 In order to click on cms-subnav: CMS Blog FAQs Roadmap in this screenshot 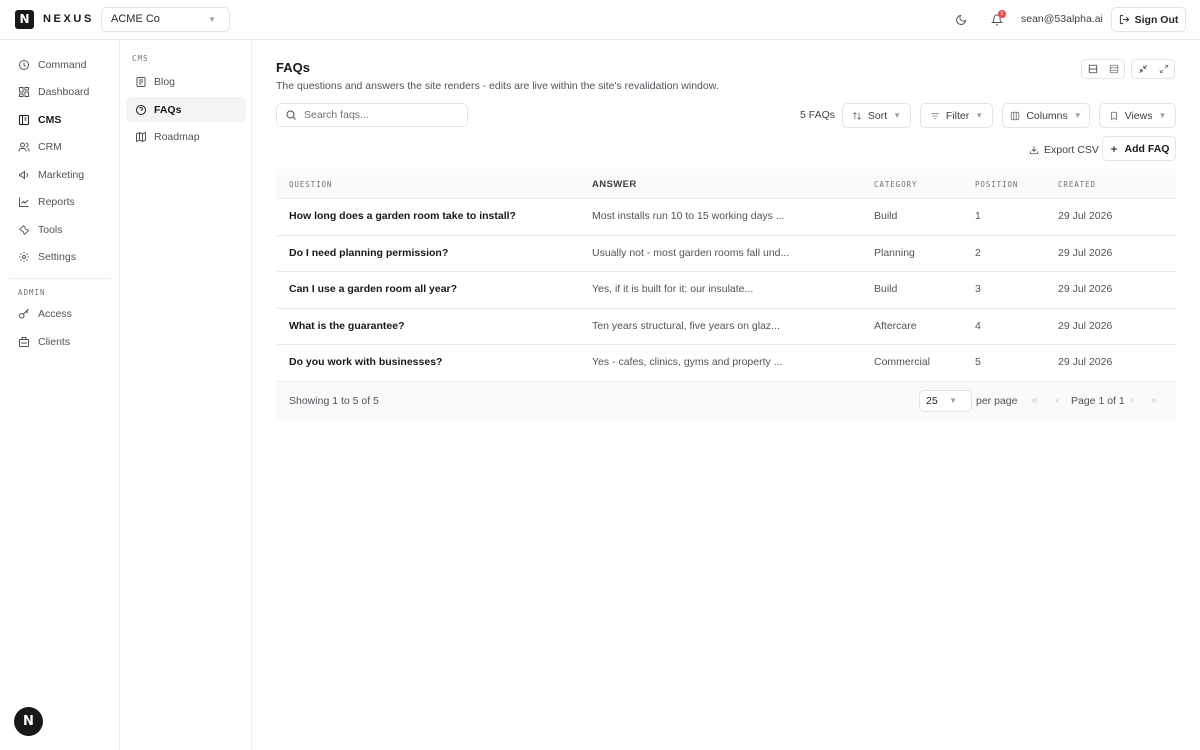, I will do `click(186, 395)`.